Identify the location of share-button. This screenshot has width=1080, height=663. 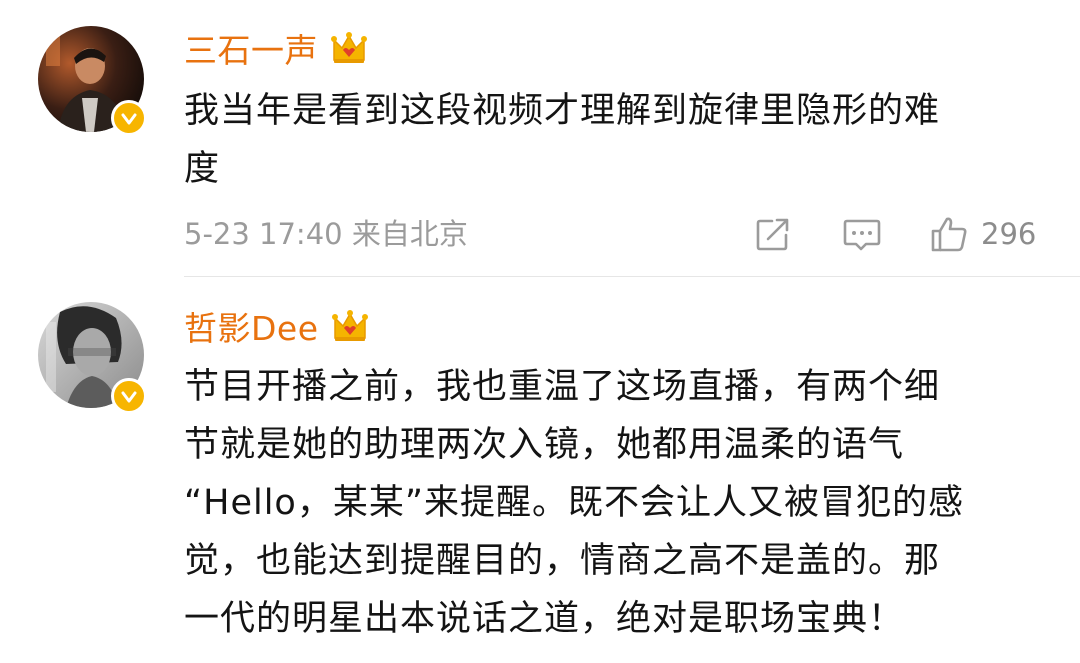
(773, 234).